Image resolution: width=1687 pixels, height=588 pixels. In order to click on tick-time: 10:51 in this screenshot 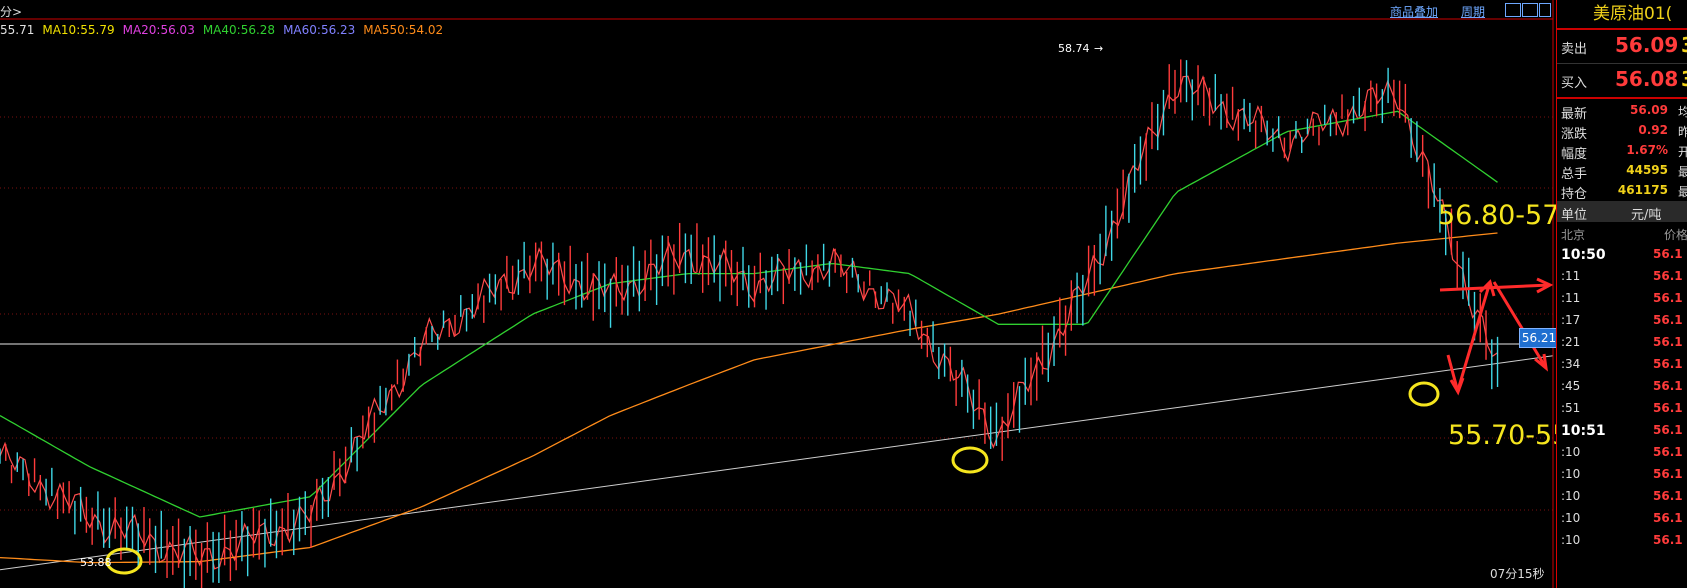, I will do `click(1583, 431)`.